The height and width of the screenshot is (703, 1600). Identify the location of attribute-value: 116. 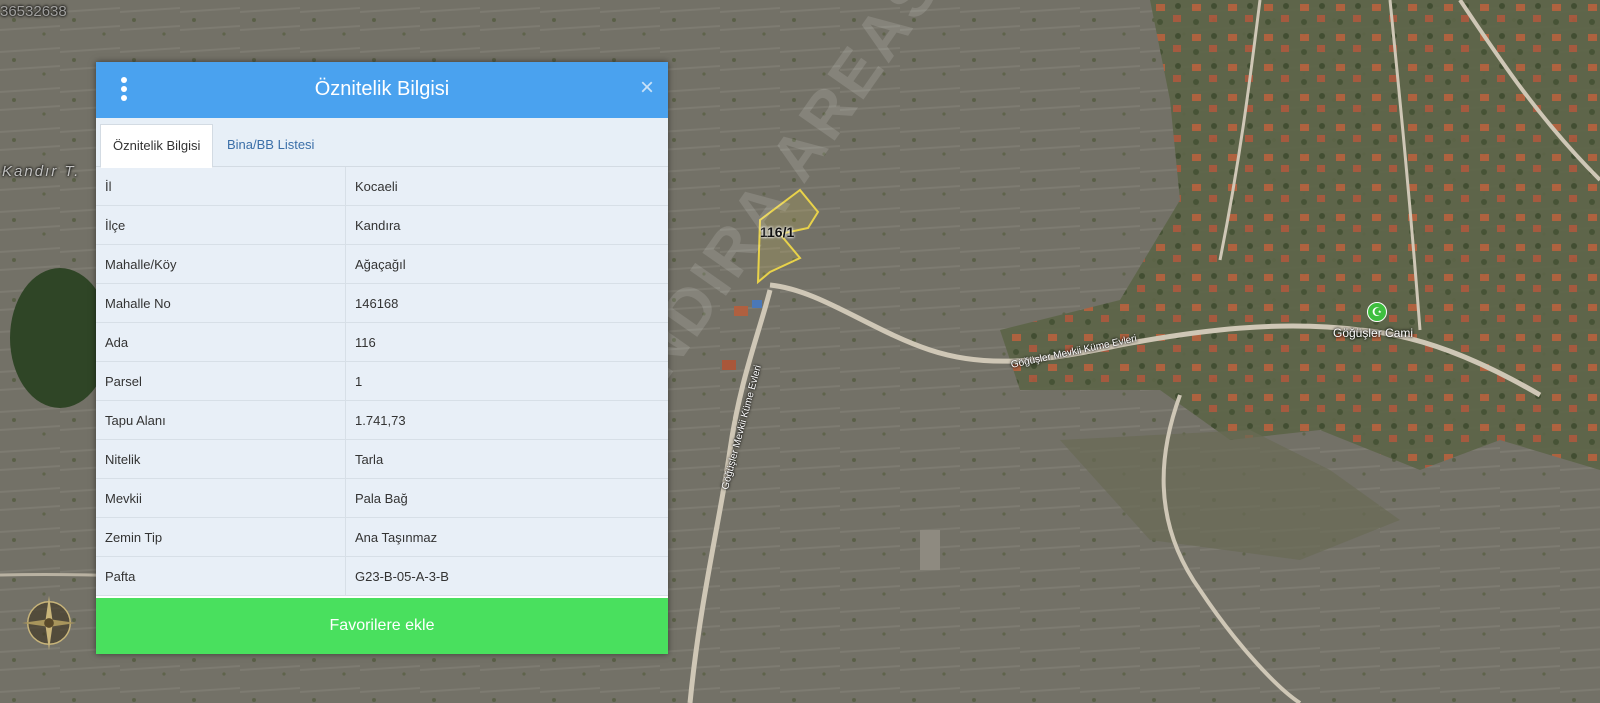
(506, 342).